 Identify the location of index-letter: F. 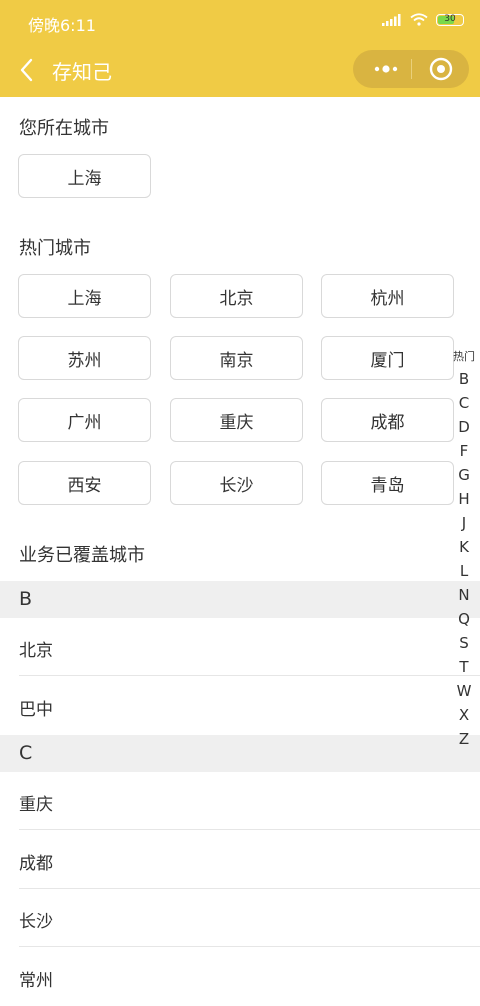
(464, 451).